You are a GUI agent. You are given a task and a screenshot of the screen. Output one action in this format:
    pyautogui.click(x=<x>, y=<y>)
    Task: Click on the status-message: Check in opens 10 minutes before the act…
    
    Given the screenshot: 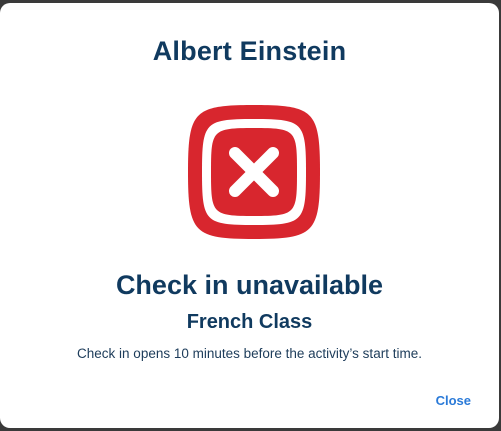 What is the action you would take?
    pyautogui.click(x=249, y=353)
    